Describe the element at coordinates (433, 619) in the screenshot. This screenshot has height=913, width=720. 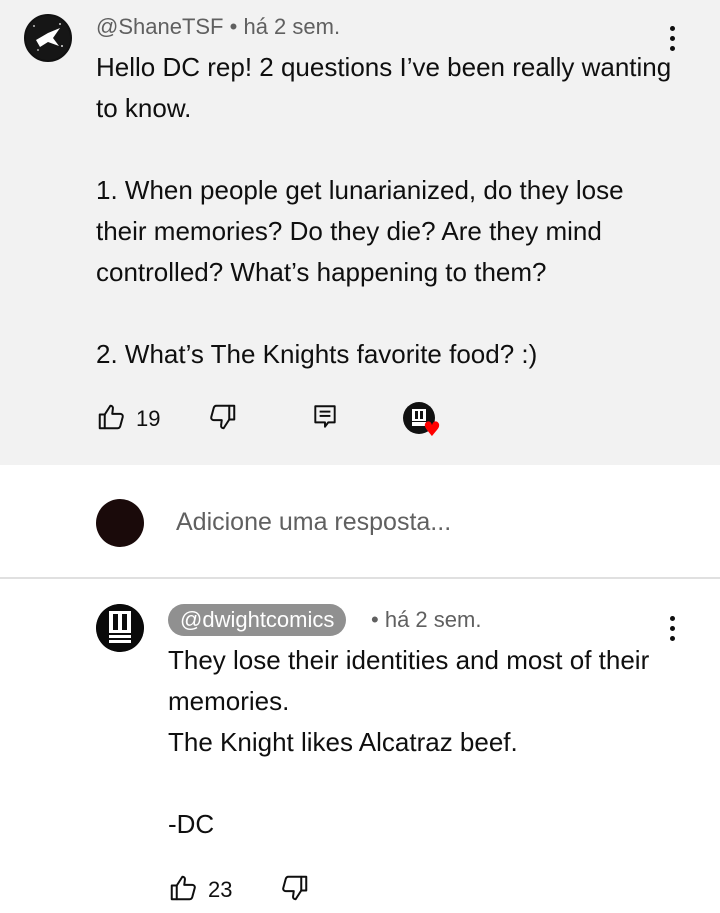
I see `reply-time: há 2 sem.` at that location.